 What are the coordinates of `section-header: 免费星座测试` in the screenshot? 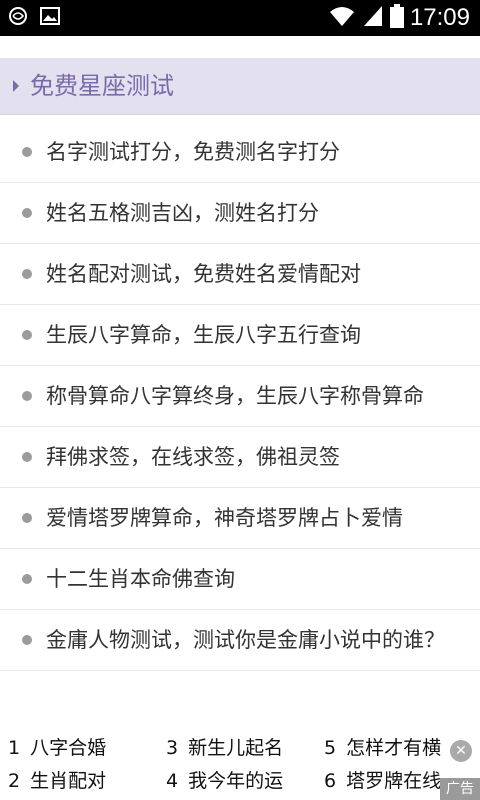 It's located at (240, 86).